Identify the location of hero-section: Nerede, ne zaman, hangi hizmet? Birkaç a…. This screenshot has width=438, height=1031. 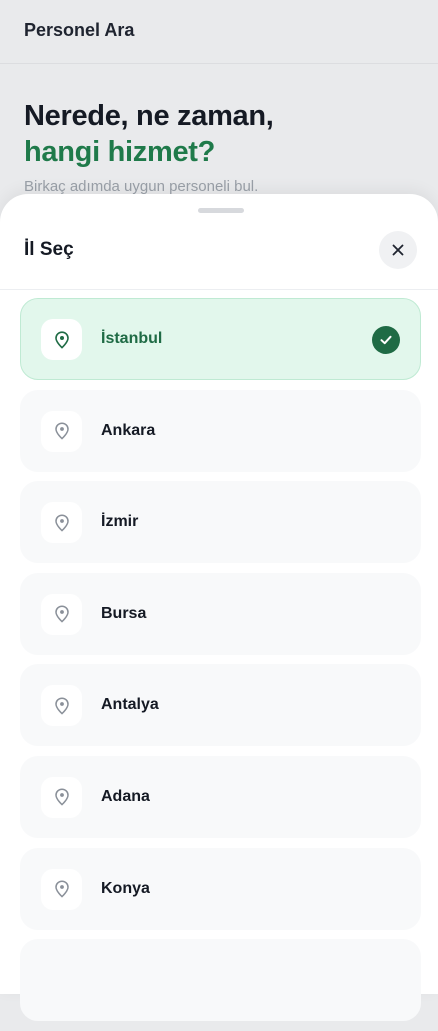
(219, 146).